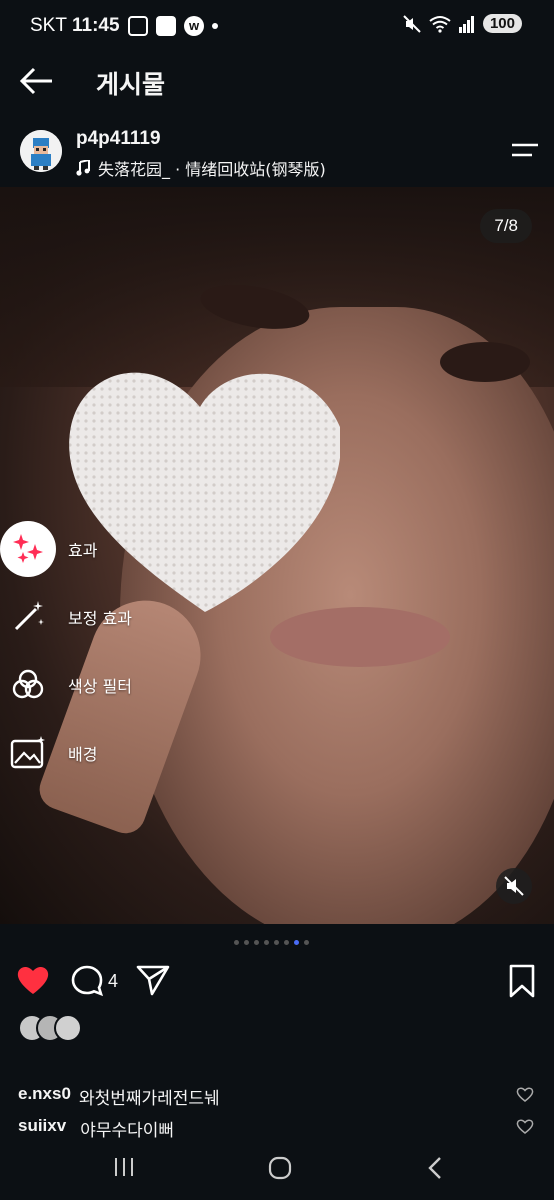 Image resolution: width=554 pixels, height=1200 pixels. What do you see at coordinates (131, 84) in the screenshot?
I see `page-title: 게시물` at bounding box center [131, 84].